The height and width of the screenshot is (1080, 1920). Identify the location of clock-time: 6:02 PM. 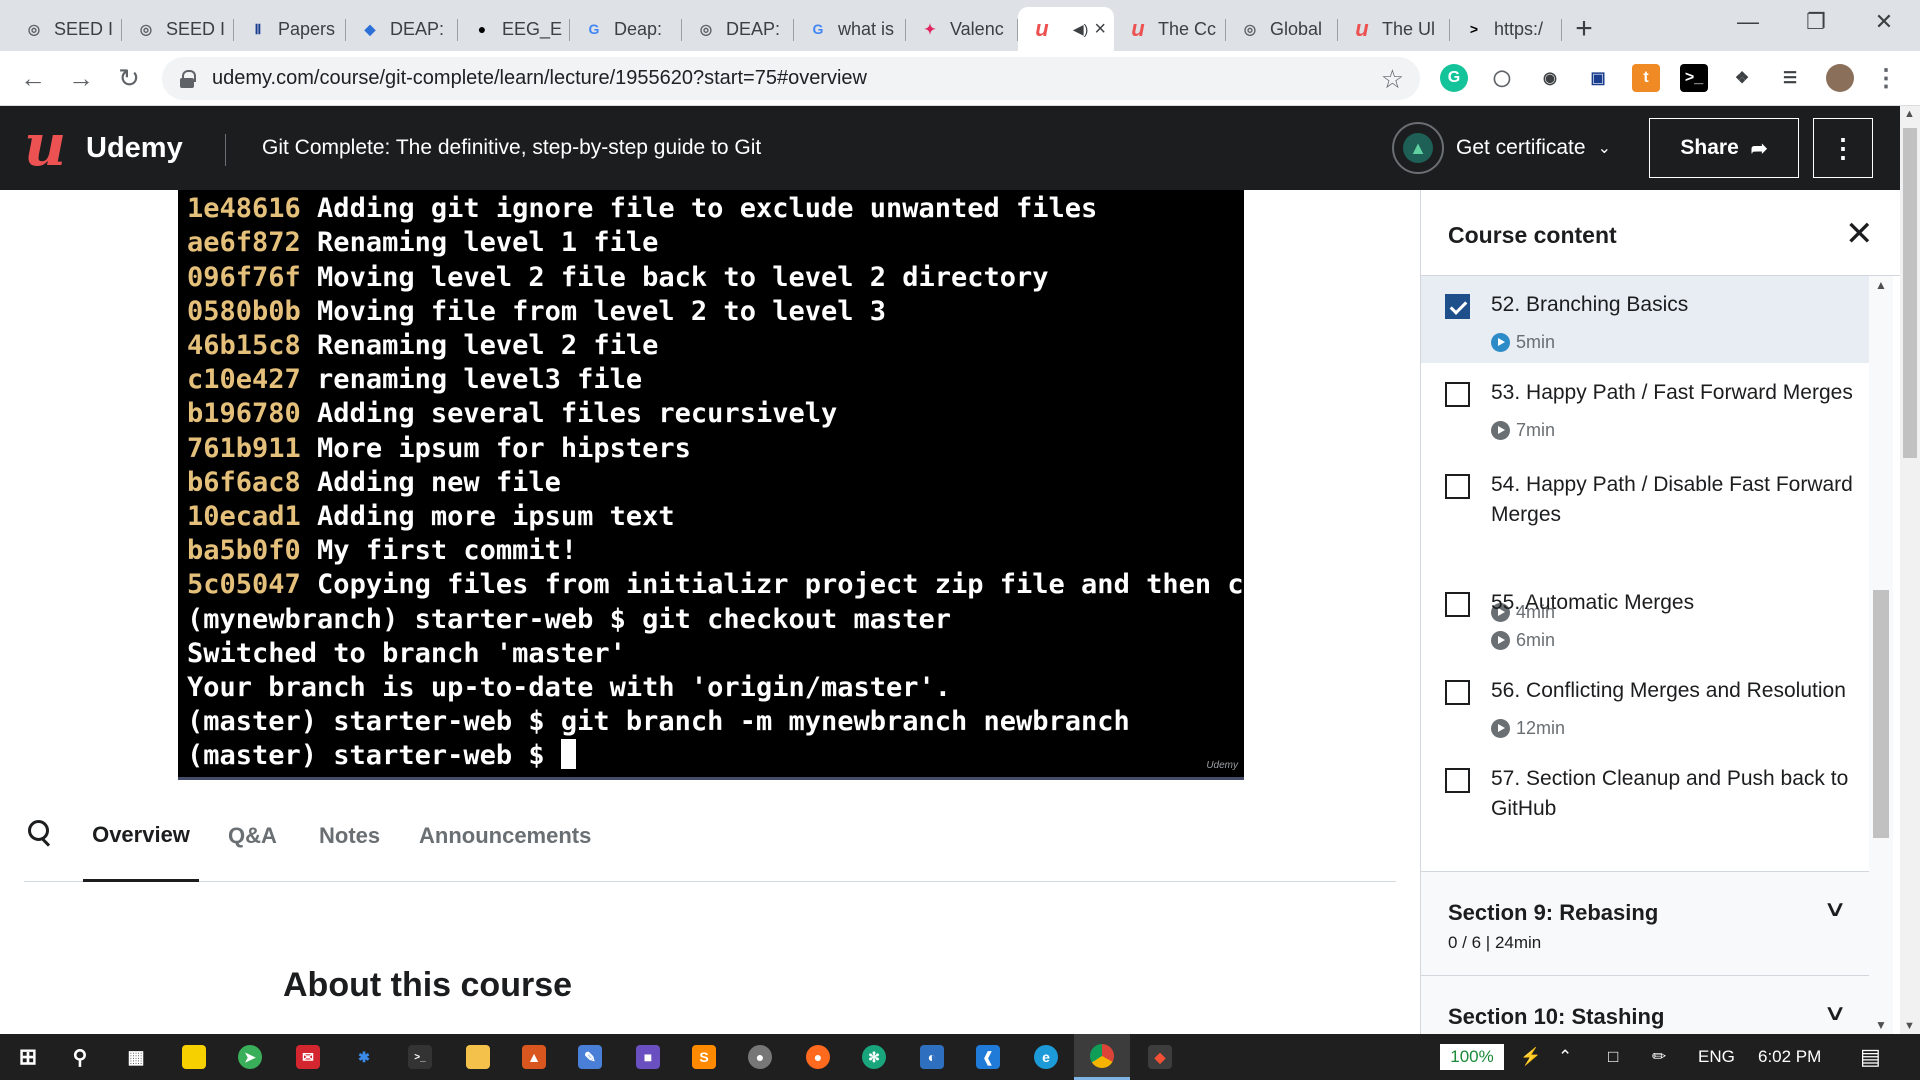
(1789, 1057).